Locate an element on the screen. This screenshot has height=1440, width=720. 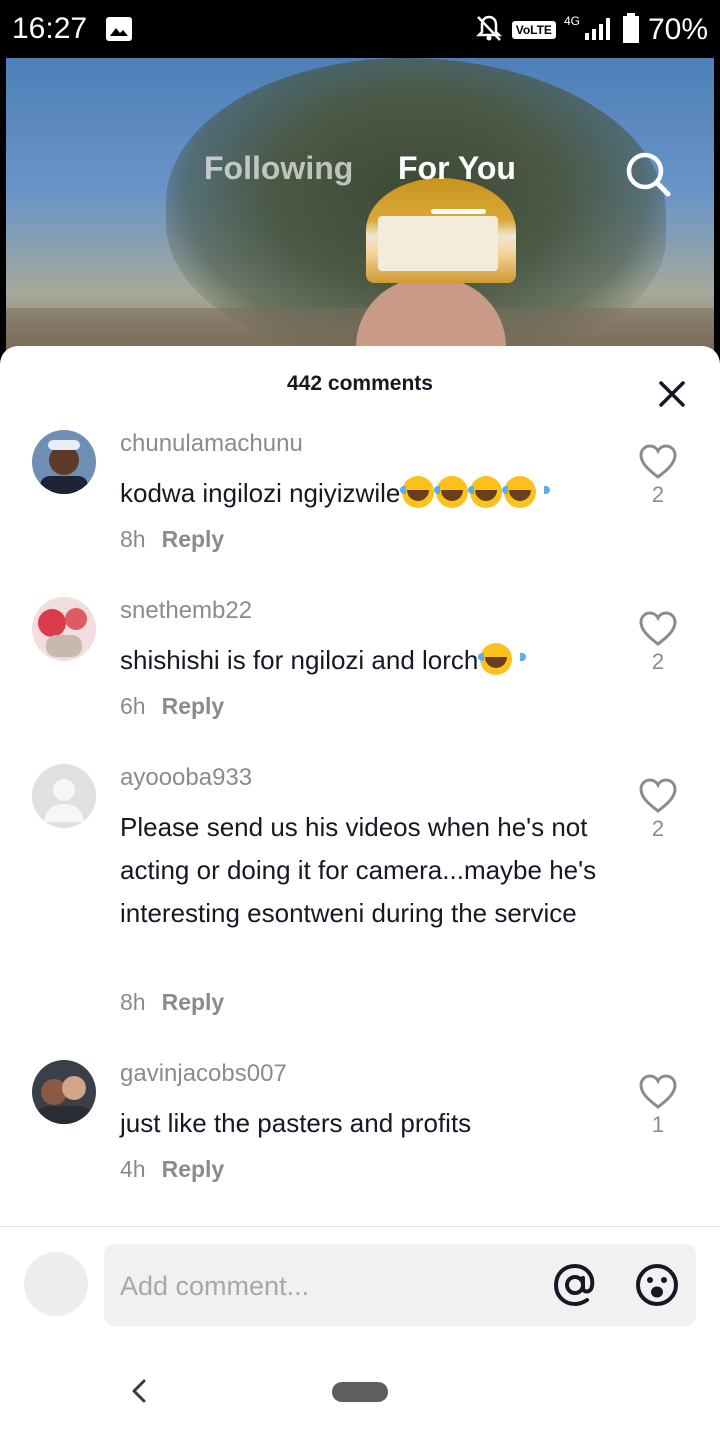
close-icon is located at coordinates (672, 394).